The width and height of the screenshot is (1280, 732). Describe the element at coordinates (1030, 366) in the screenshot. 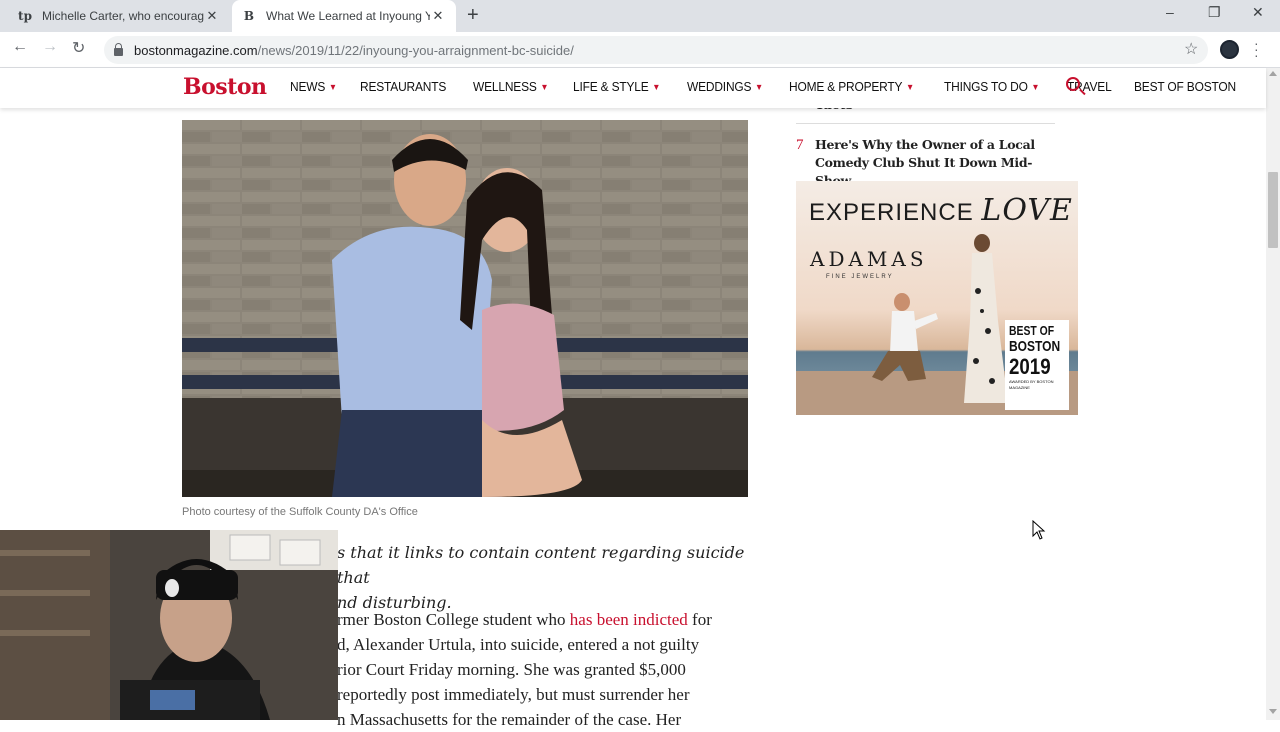

I see `badge-year: 2019` at that location.